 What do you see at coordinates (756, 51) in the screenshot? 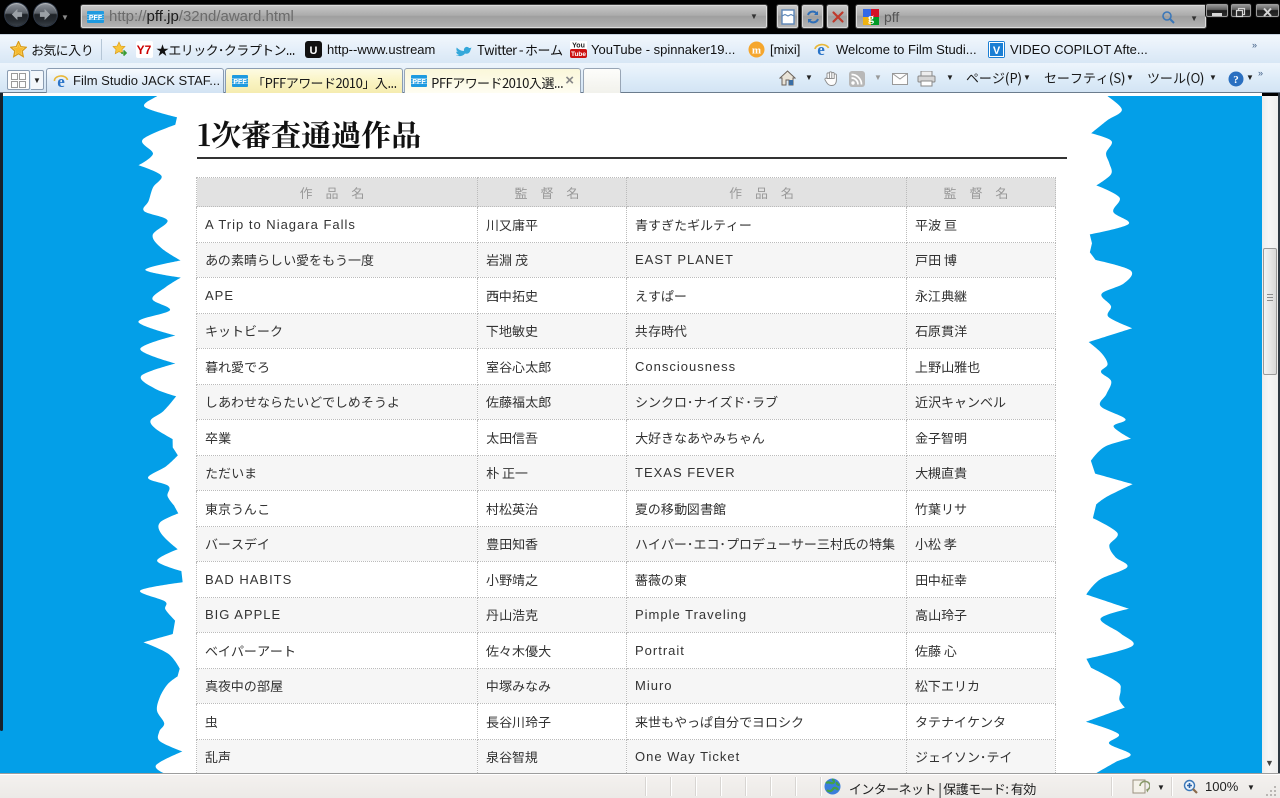
I see `svg-text: m` at bounding box center [756, 51].